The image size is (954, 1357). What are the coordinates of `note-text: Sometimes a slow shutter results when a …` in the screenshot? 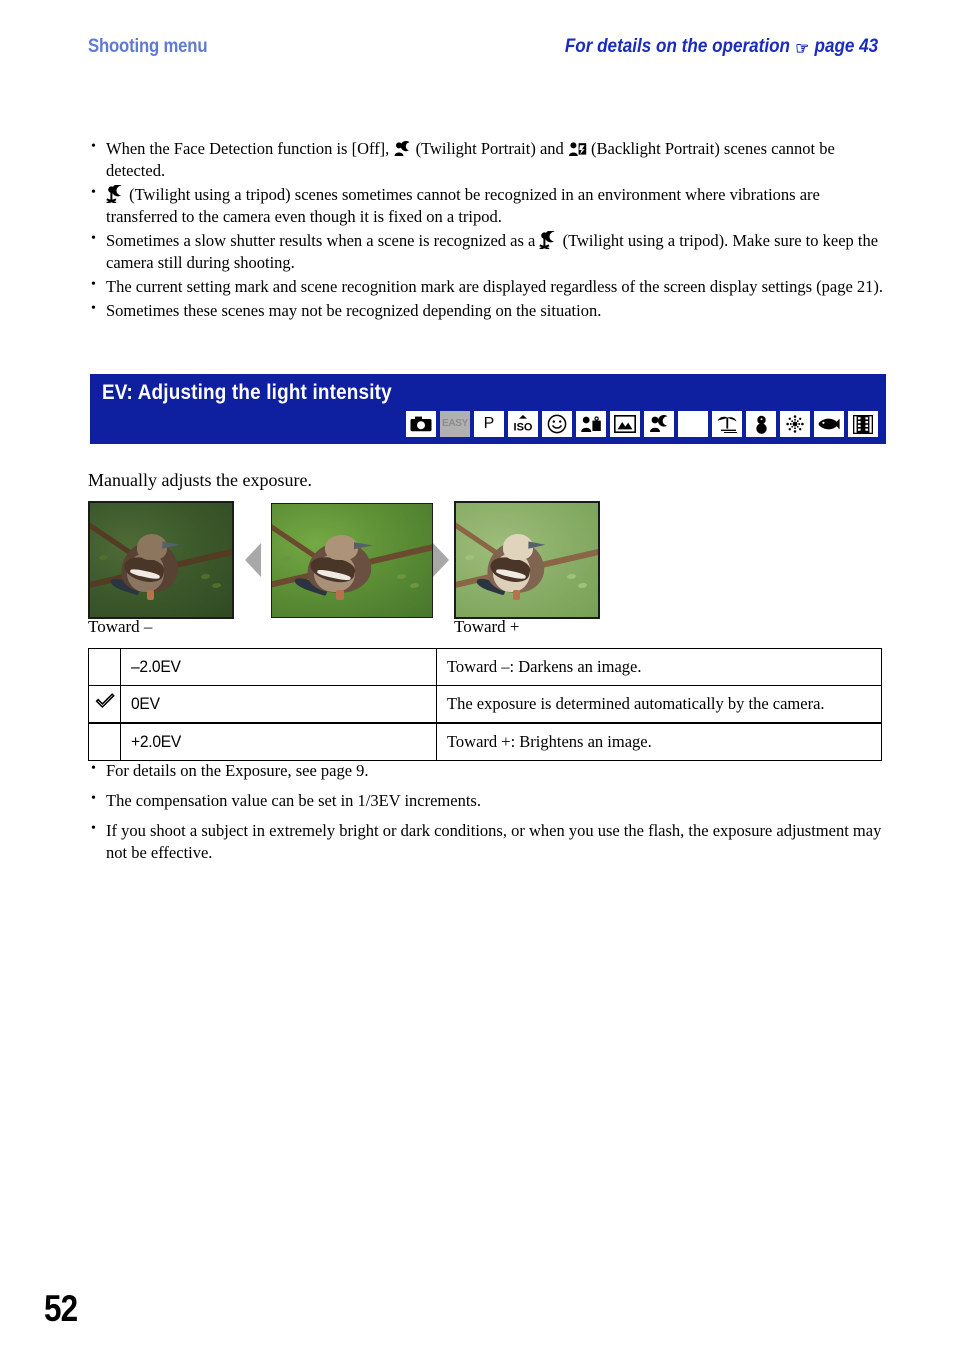 It's located at (321, 240).